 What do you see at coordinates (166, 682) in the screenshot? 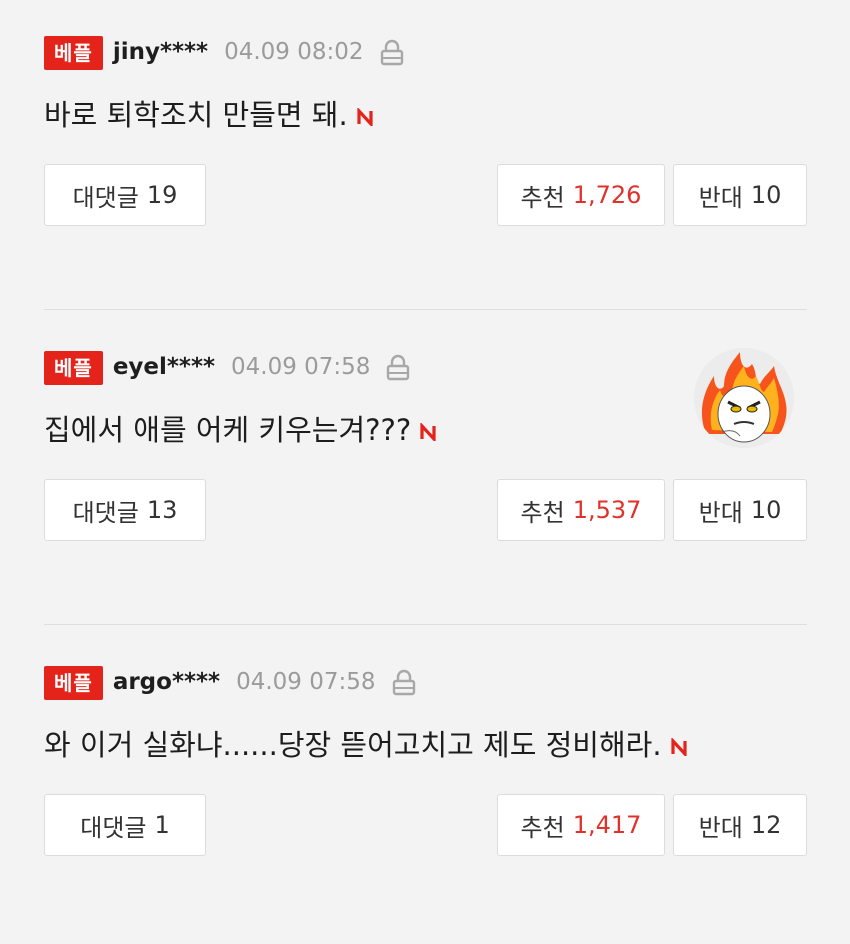
I see `username: argo****` at bounding box center [166, 682].